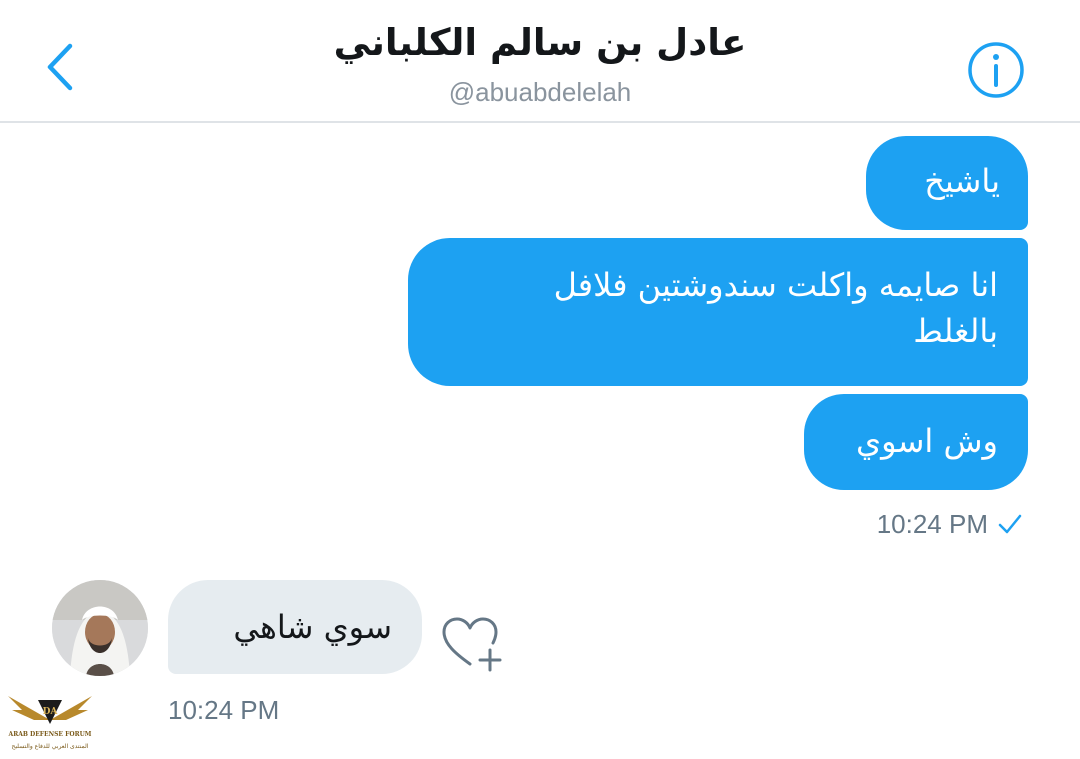  Describe the element at coordinates (224, 710) in the screenshot. I see `received-timestamp: 10:24 PM` at that location.